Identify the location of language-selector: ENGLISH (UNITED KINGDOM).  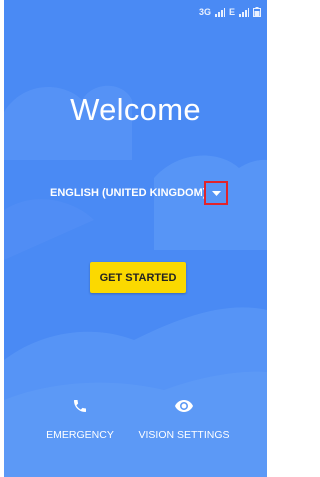
(128, 193).